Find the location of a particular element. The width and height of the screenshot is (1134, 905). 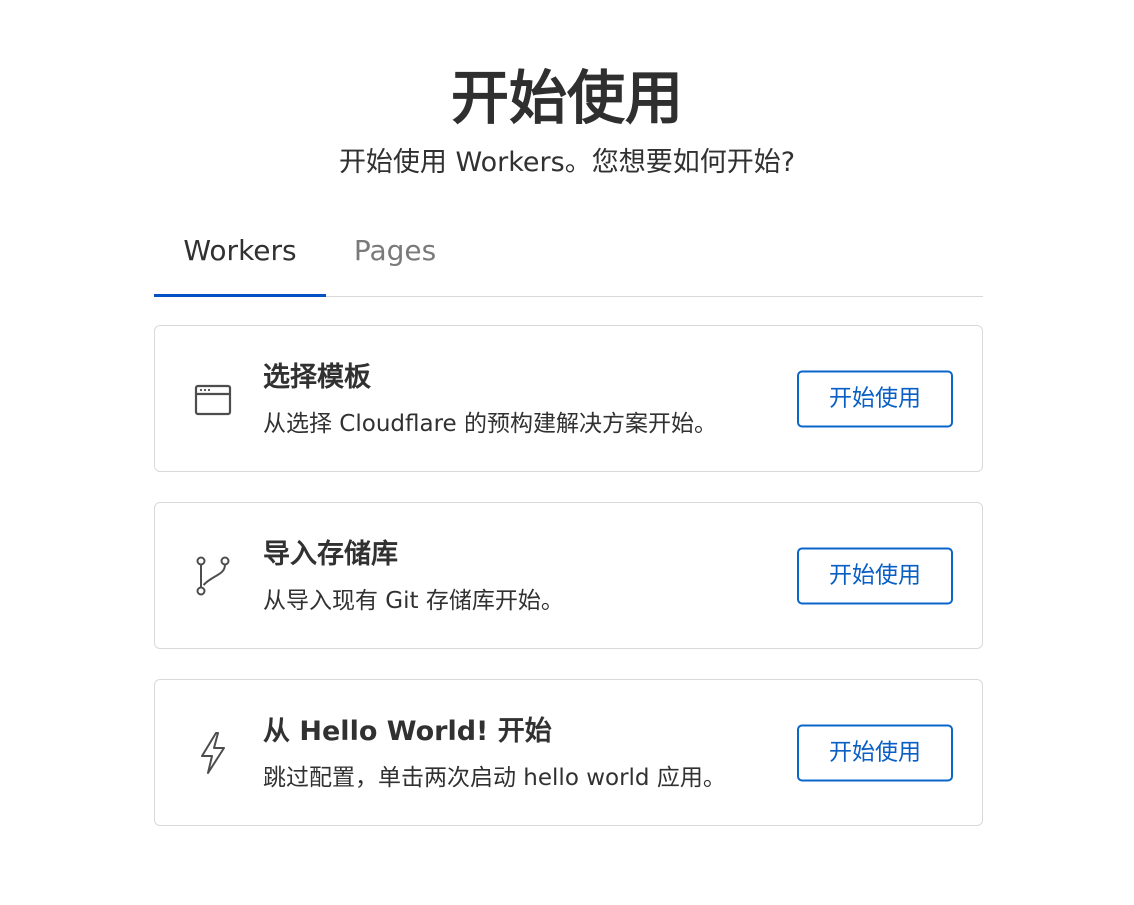

tab-bar: Workers Pages is located at coordinates (568, 258).